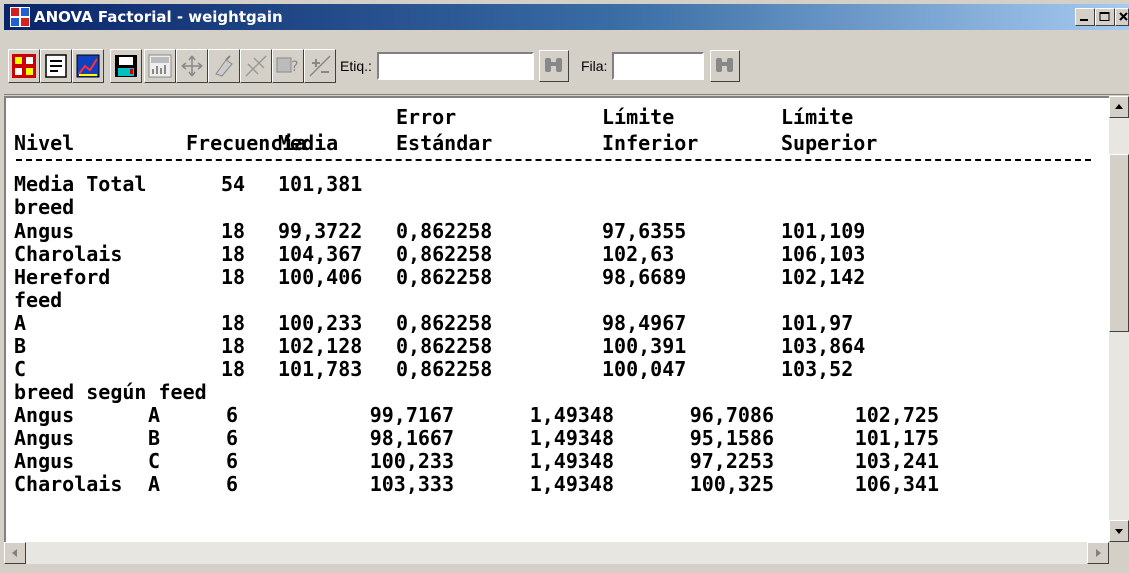 The width and height of the screenshot is (1129, 573). I want to click on cell-media: 101,381, so click(320, 184).